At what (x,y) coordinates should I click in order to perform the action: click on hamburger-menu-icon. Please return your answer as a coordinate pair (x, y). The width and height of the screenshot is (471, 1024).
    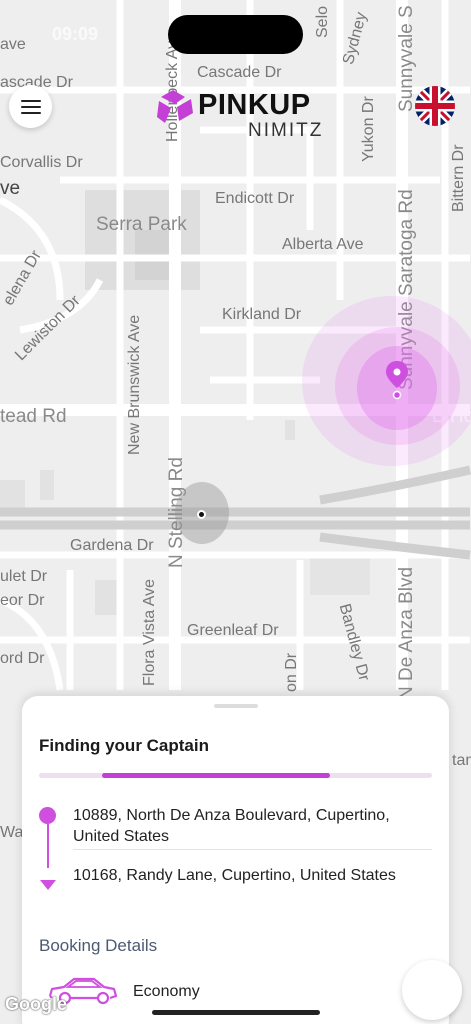
    Looking at the image, I should click on (30, 106).